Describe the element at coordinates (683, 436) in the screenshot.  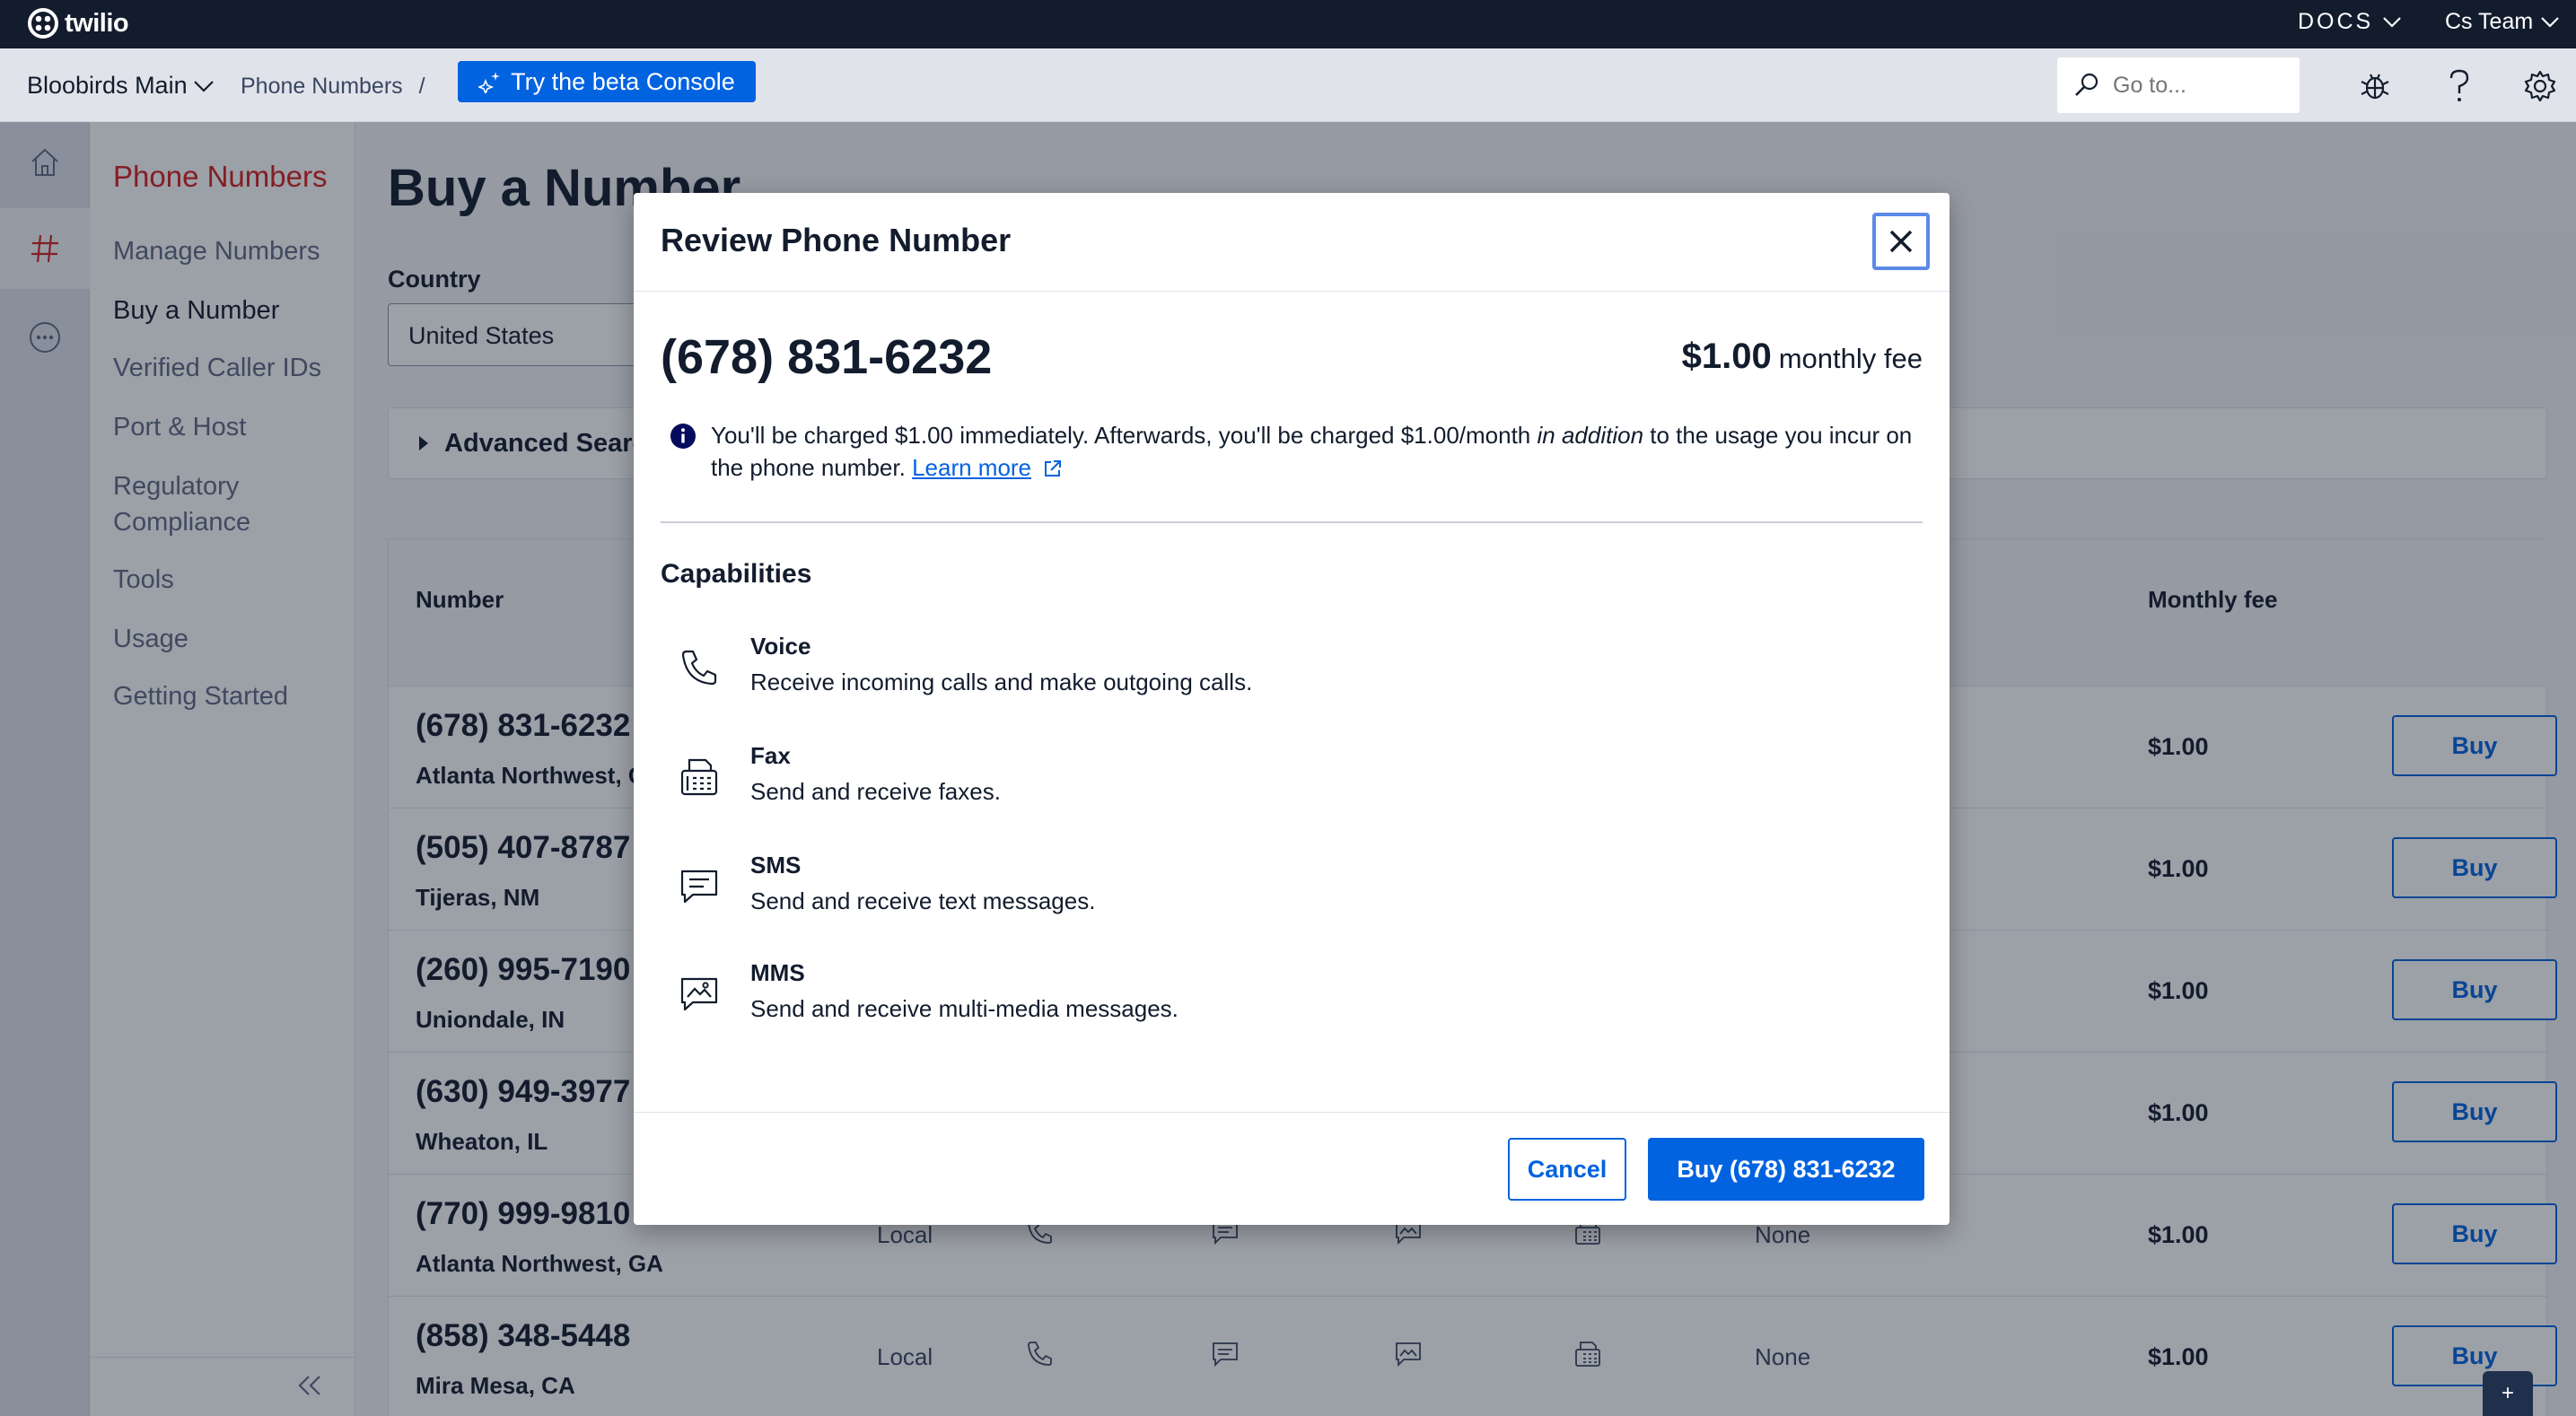
I see `info-icon` at that location.